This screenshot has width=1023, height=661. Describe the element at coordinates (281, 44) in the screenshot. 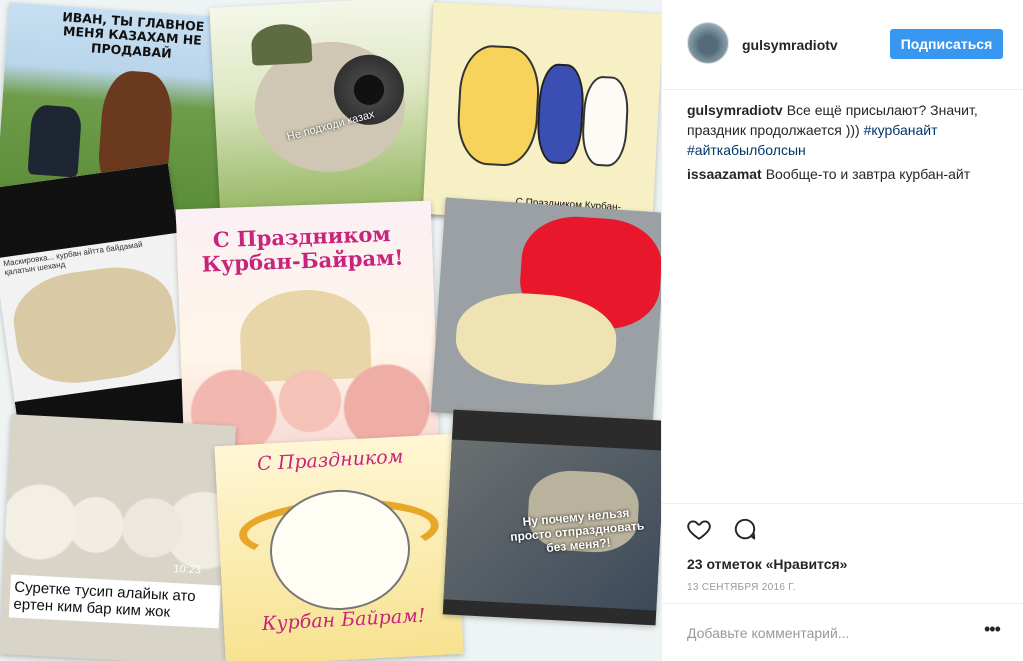

I see `helmet-figure` at that location.